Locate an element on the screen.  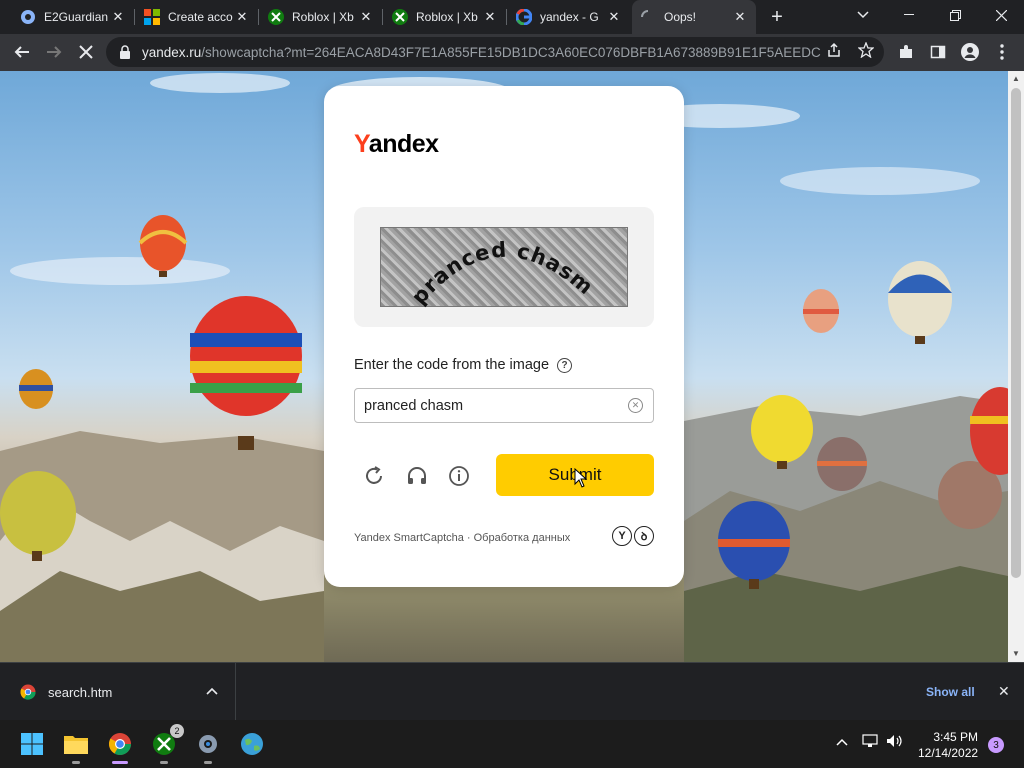
clear-input-icon: ✕ is located at coordinates (635, 405).